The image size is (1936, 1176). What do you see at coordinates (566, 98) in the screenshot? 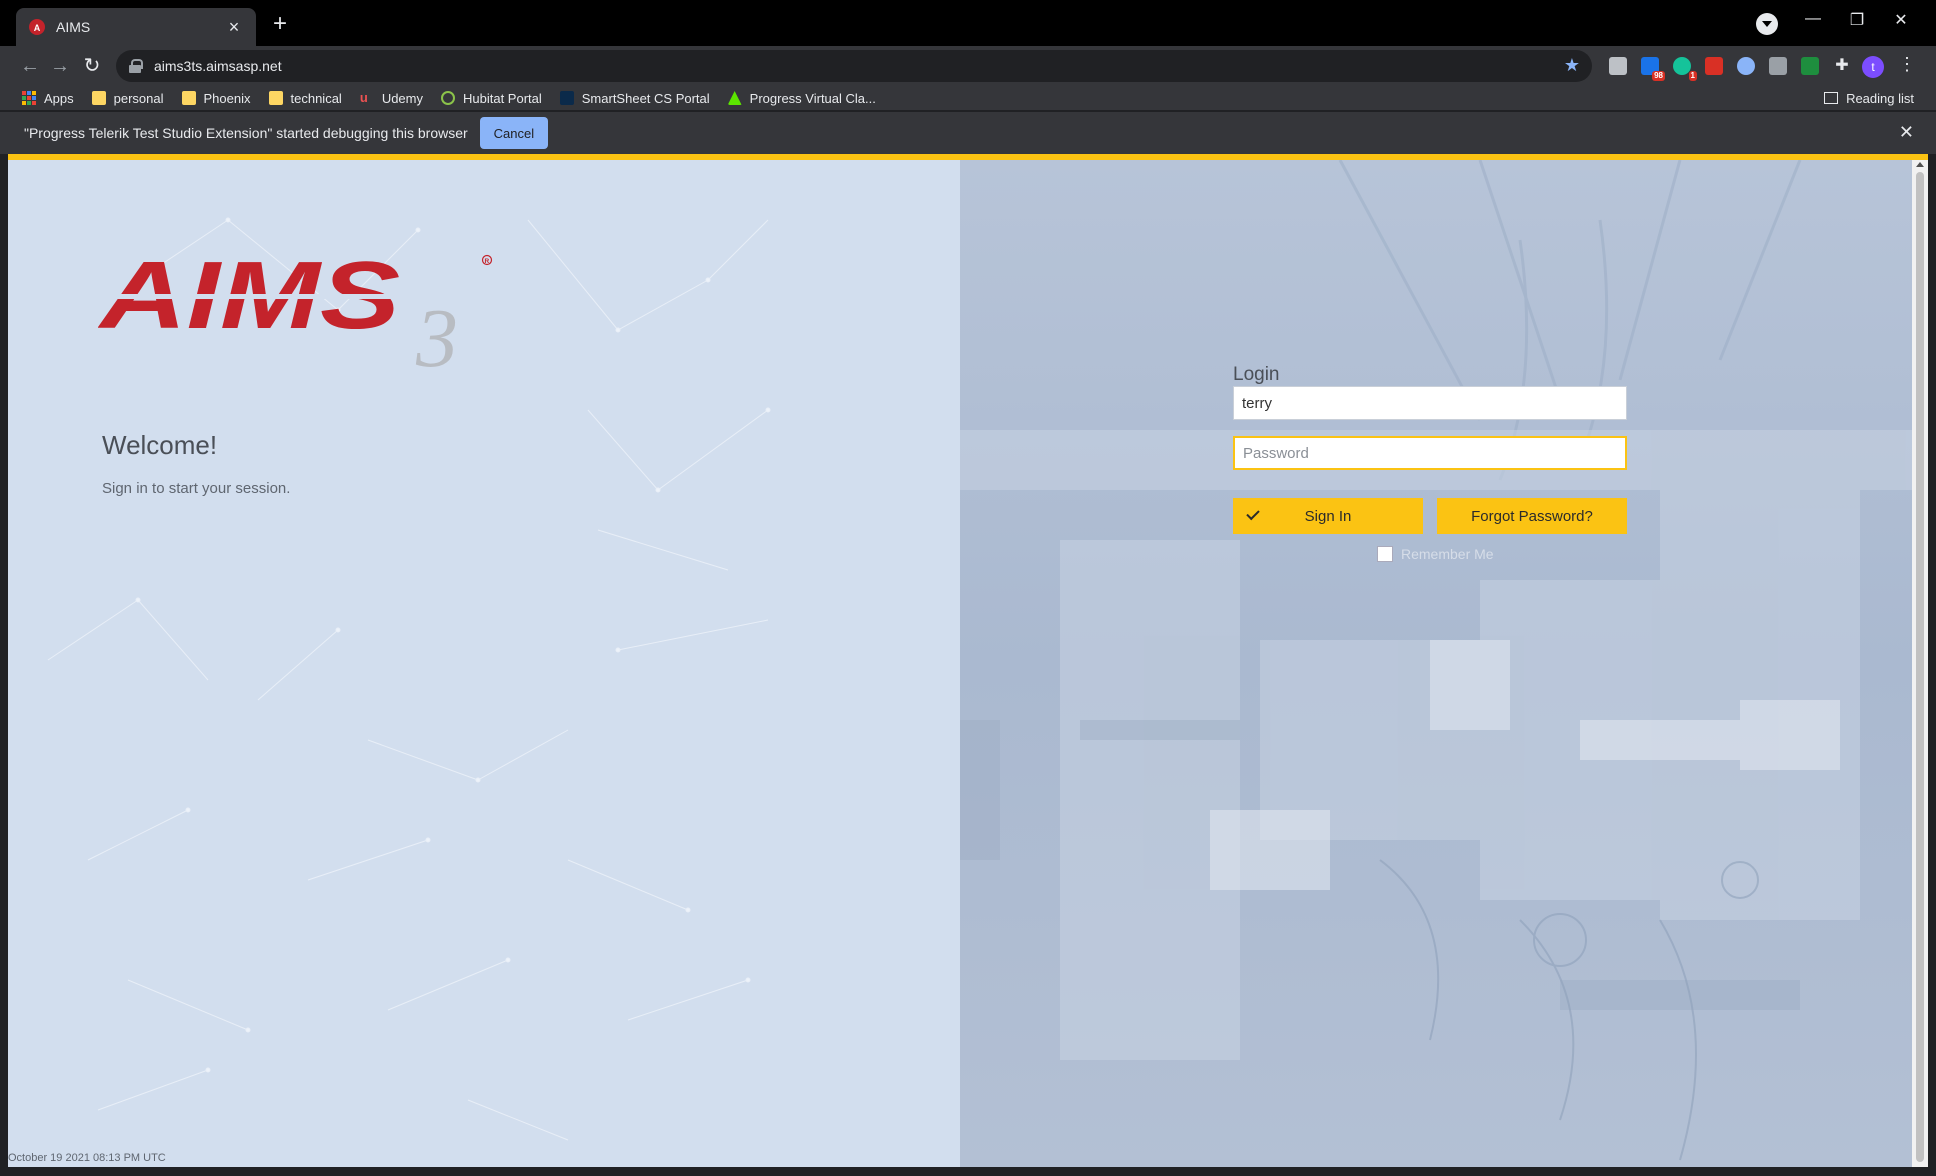
I see `smartsheet-icon` at bounding box center [566, 98].